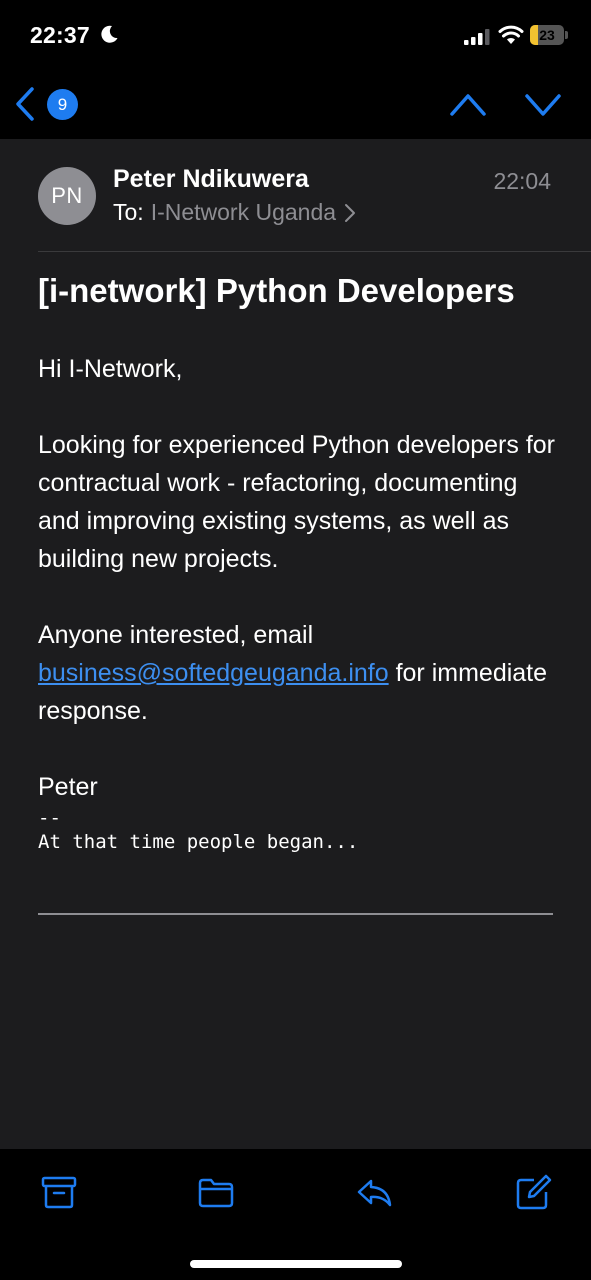  Describe the element at coordinates (109, 34) in the screenshot. I see `moon-icon` at that location.